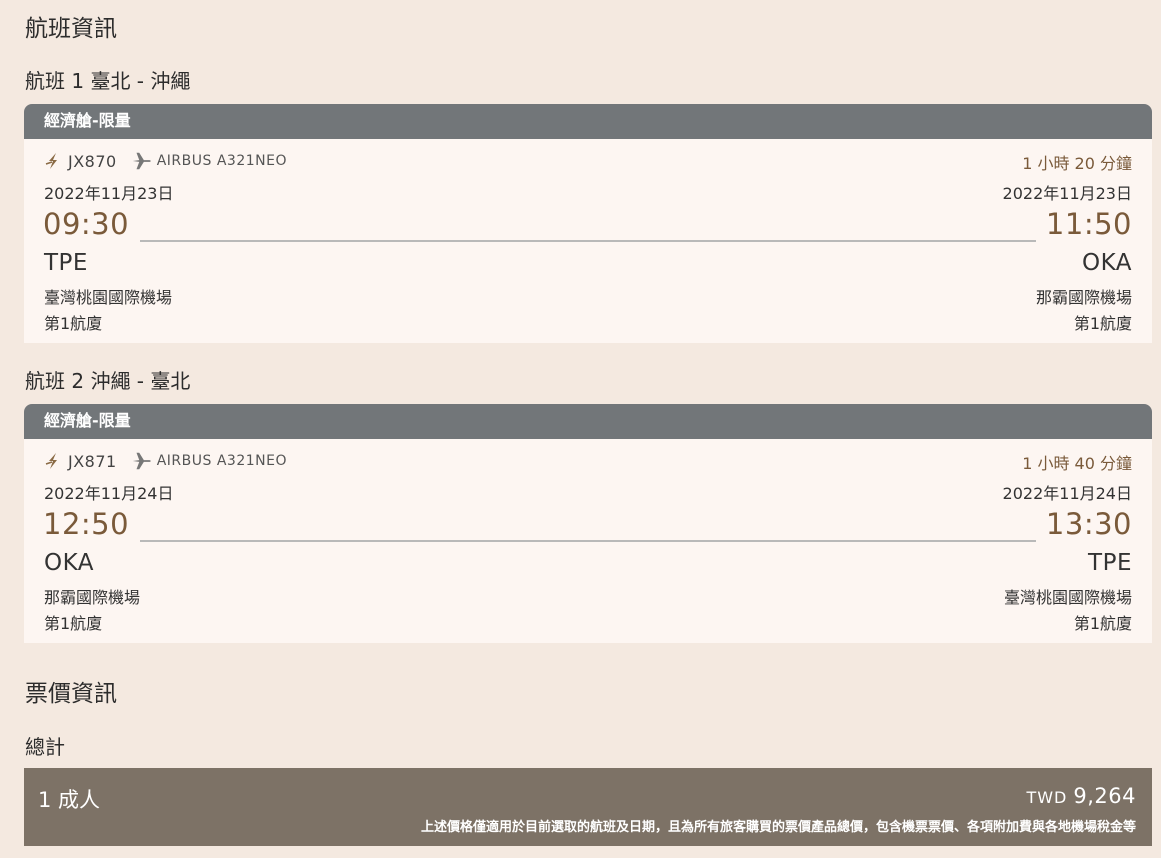 The height and width of the screenshot is (858, 1161). Describe the element at coordinates (1067, 597) in the screenshot. I see `arrival-airport-name: 臺灣桃園國際機場` at that location.